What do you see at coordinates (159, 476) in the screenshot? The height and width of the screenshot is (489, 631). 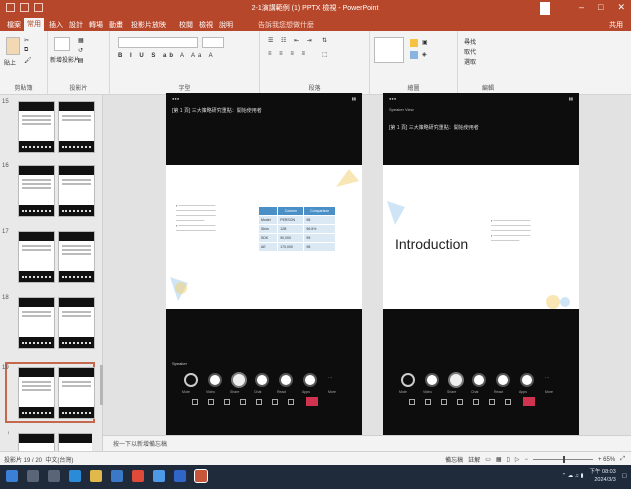 I see `app-icon` at bounding box center [159, 476].